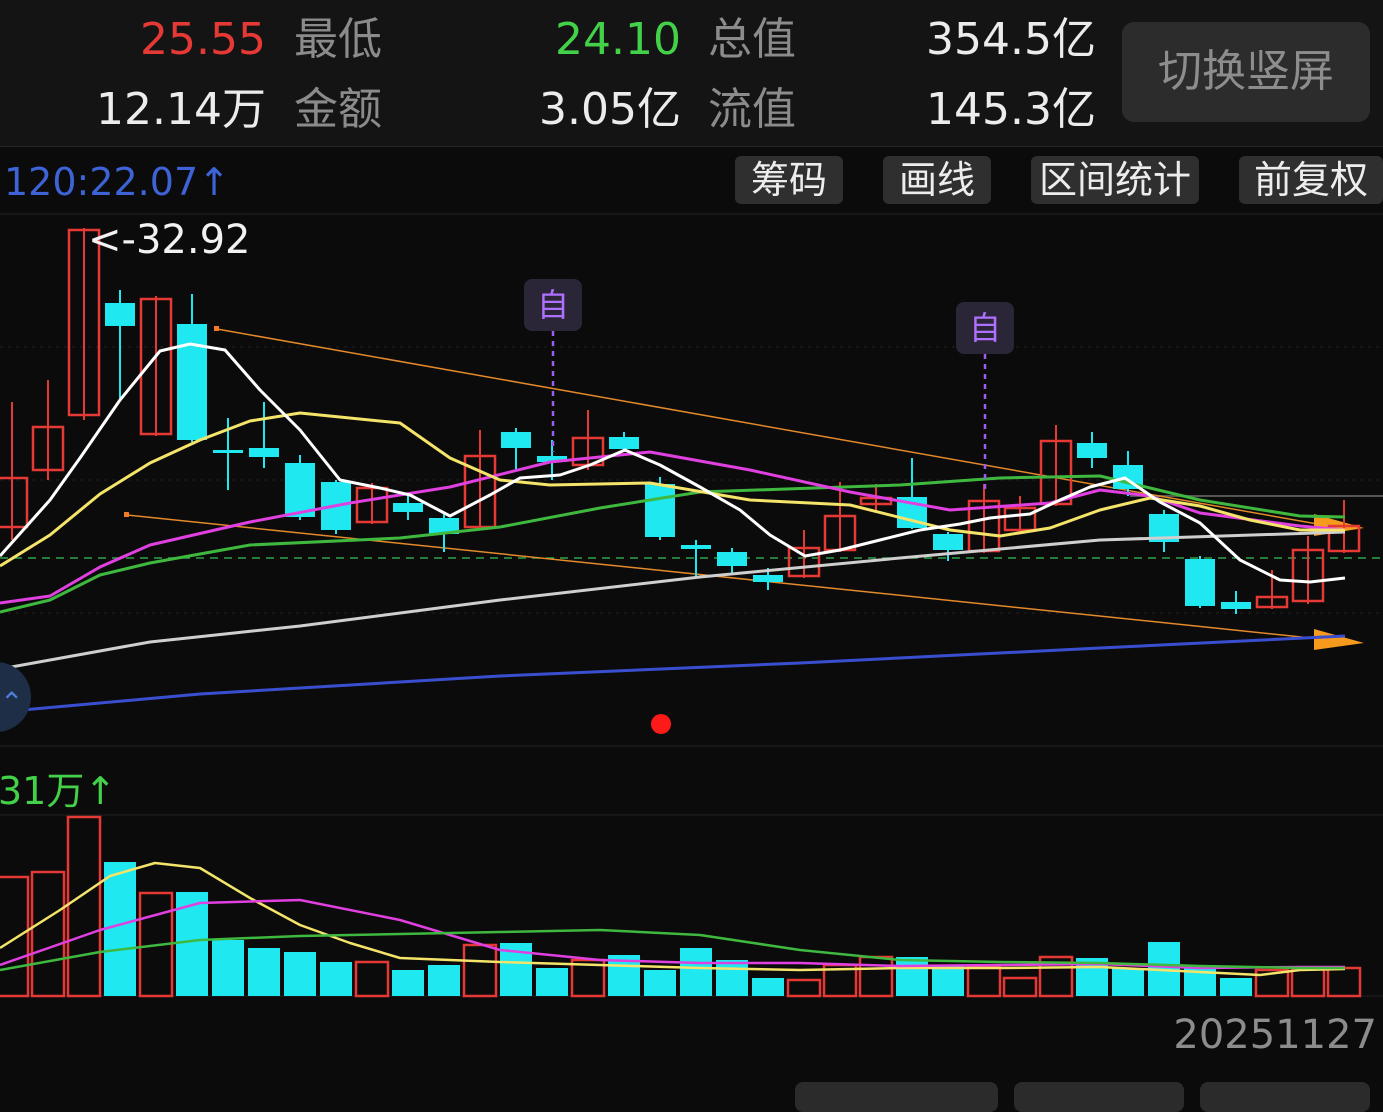 The image size is (1383, 1112). I want to click on self-marker-2: 自, so click(985, 398).